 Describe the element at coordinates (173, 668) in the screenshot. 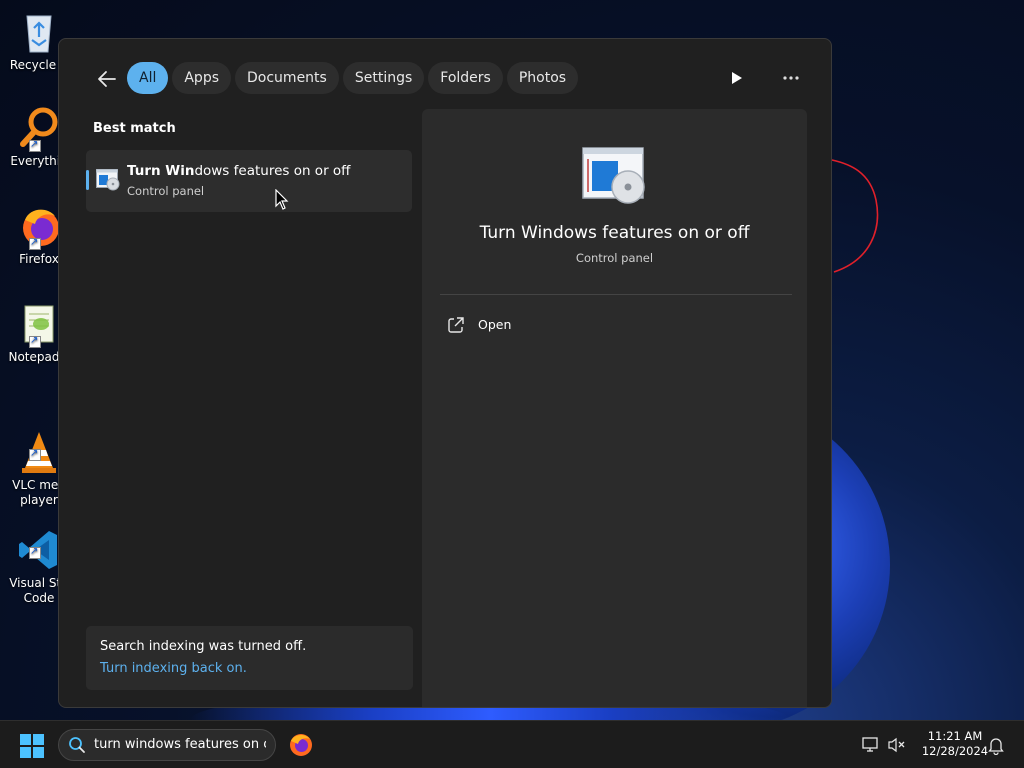

I see `turn-indexing-on-link: Turn indexing back on.` at that location.